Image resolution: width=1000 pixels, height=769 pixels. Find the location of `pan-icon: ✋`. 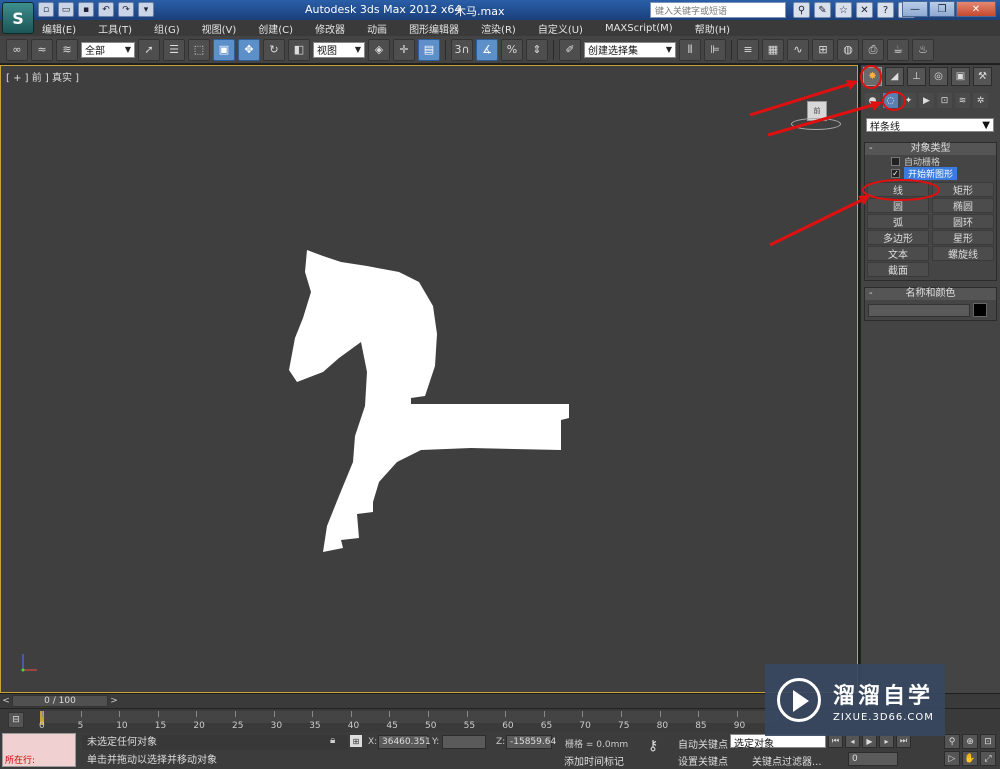

pan-icon: ✋ is located at coordinates (970, 758).